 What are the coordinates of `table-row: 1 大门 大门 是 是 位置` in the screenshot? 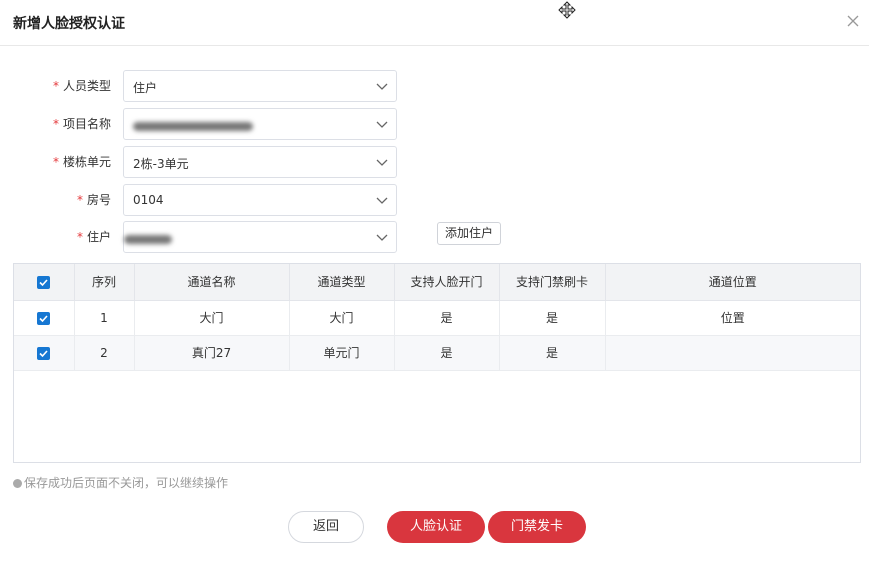 It's located at (437, 318).